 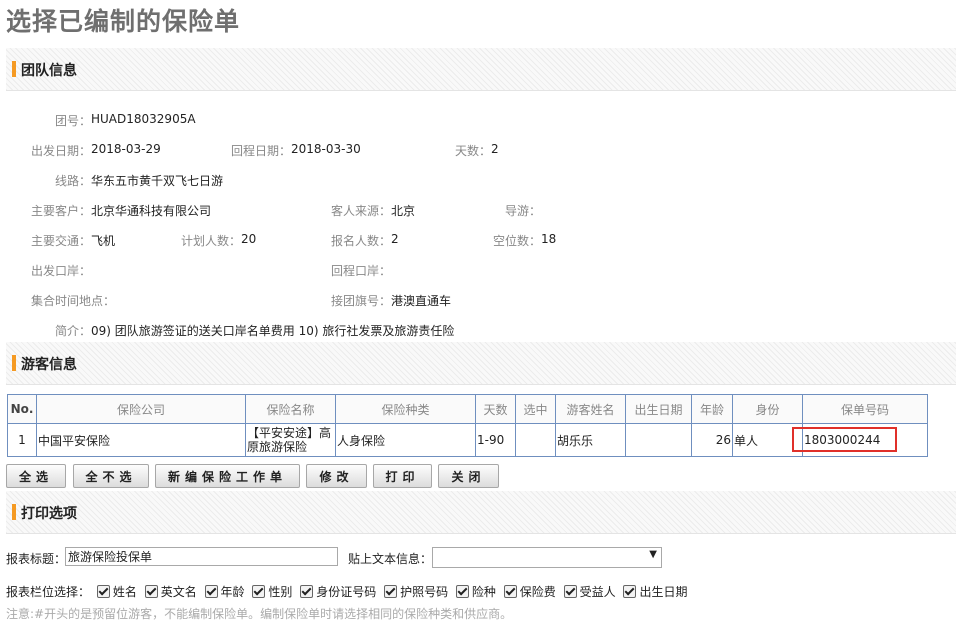 I want to click on cell-insurance-name: 【平安安途】高原旅游保险, so click(x=290, y=440).